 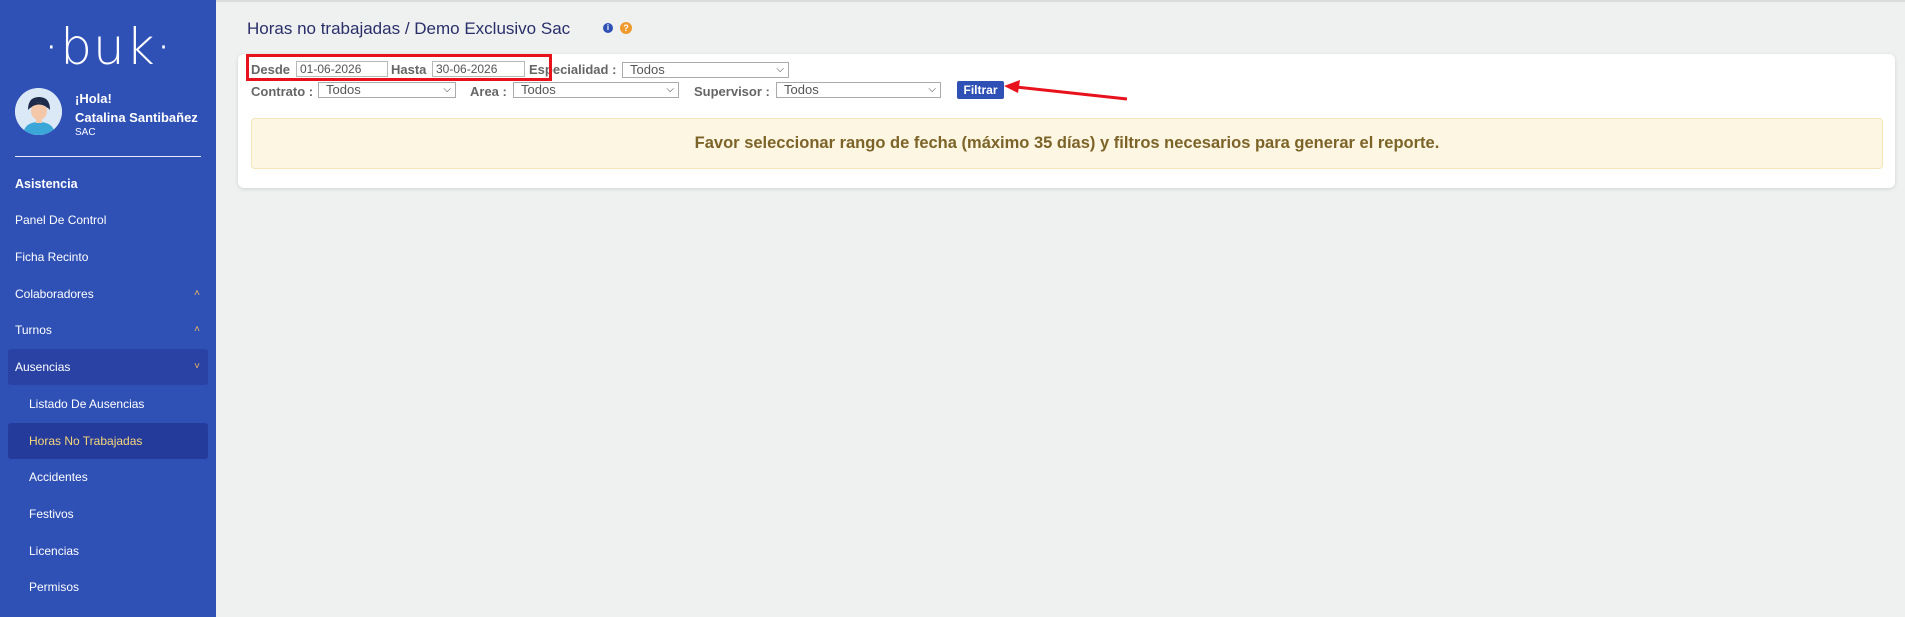 I want to click on contrato-label: Contrato :, so click(x=282, y=91).